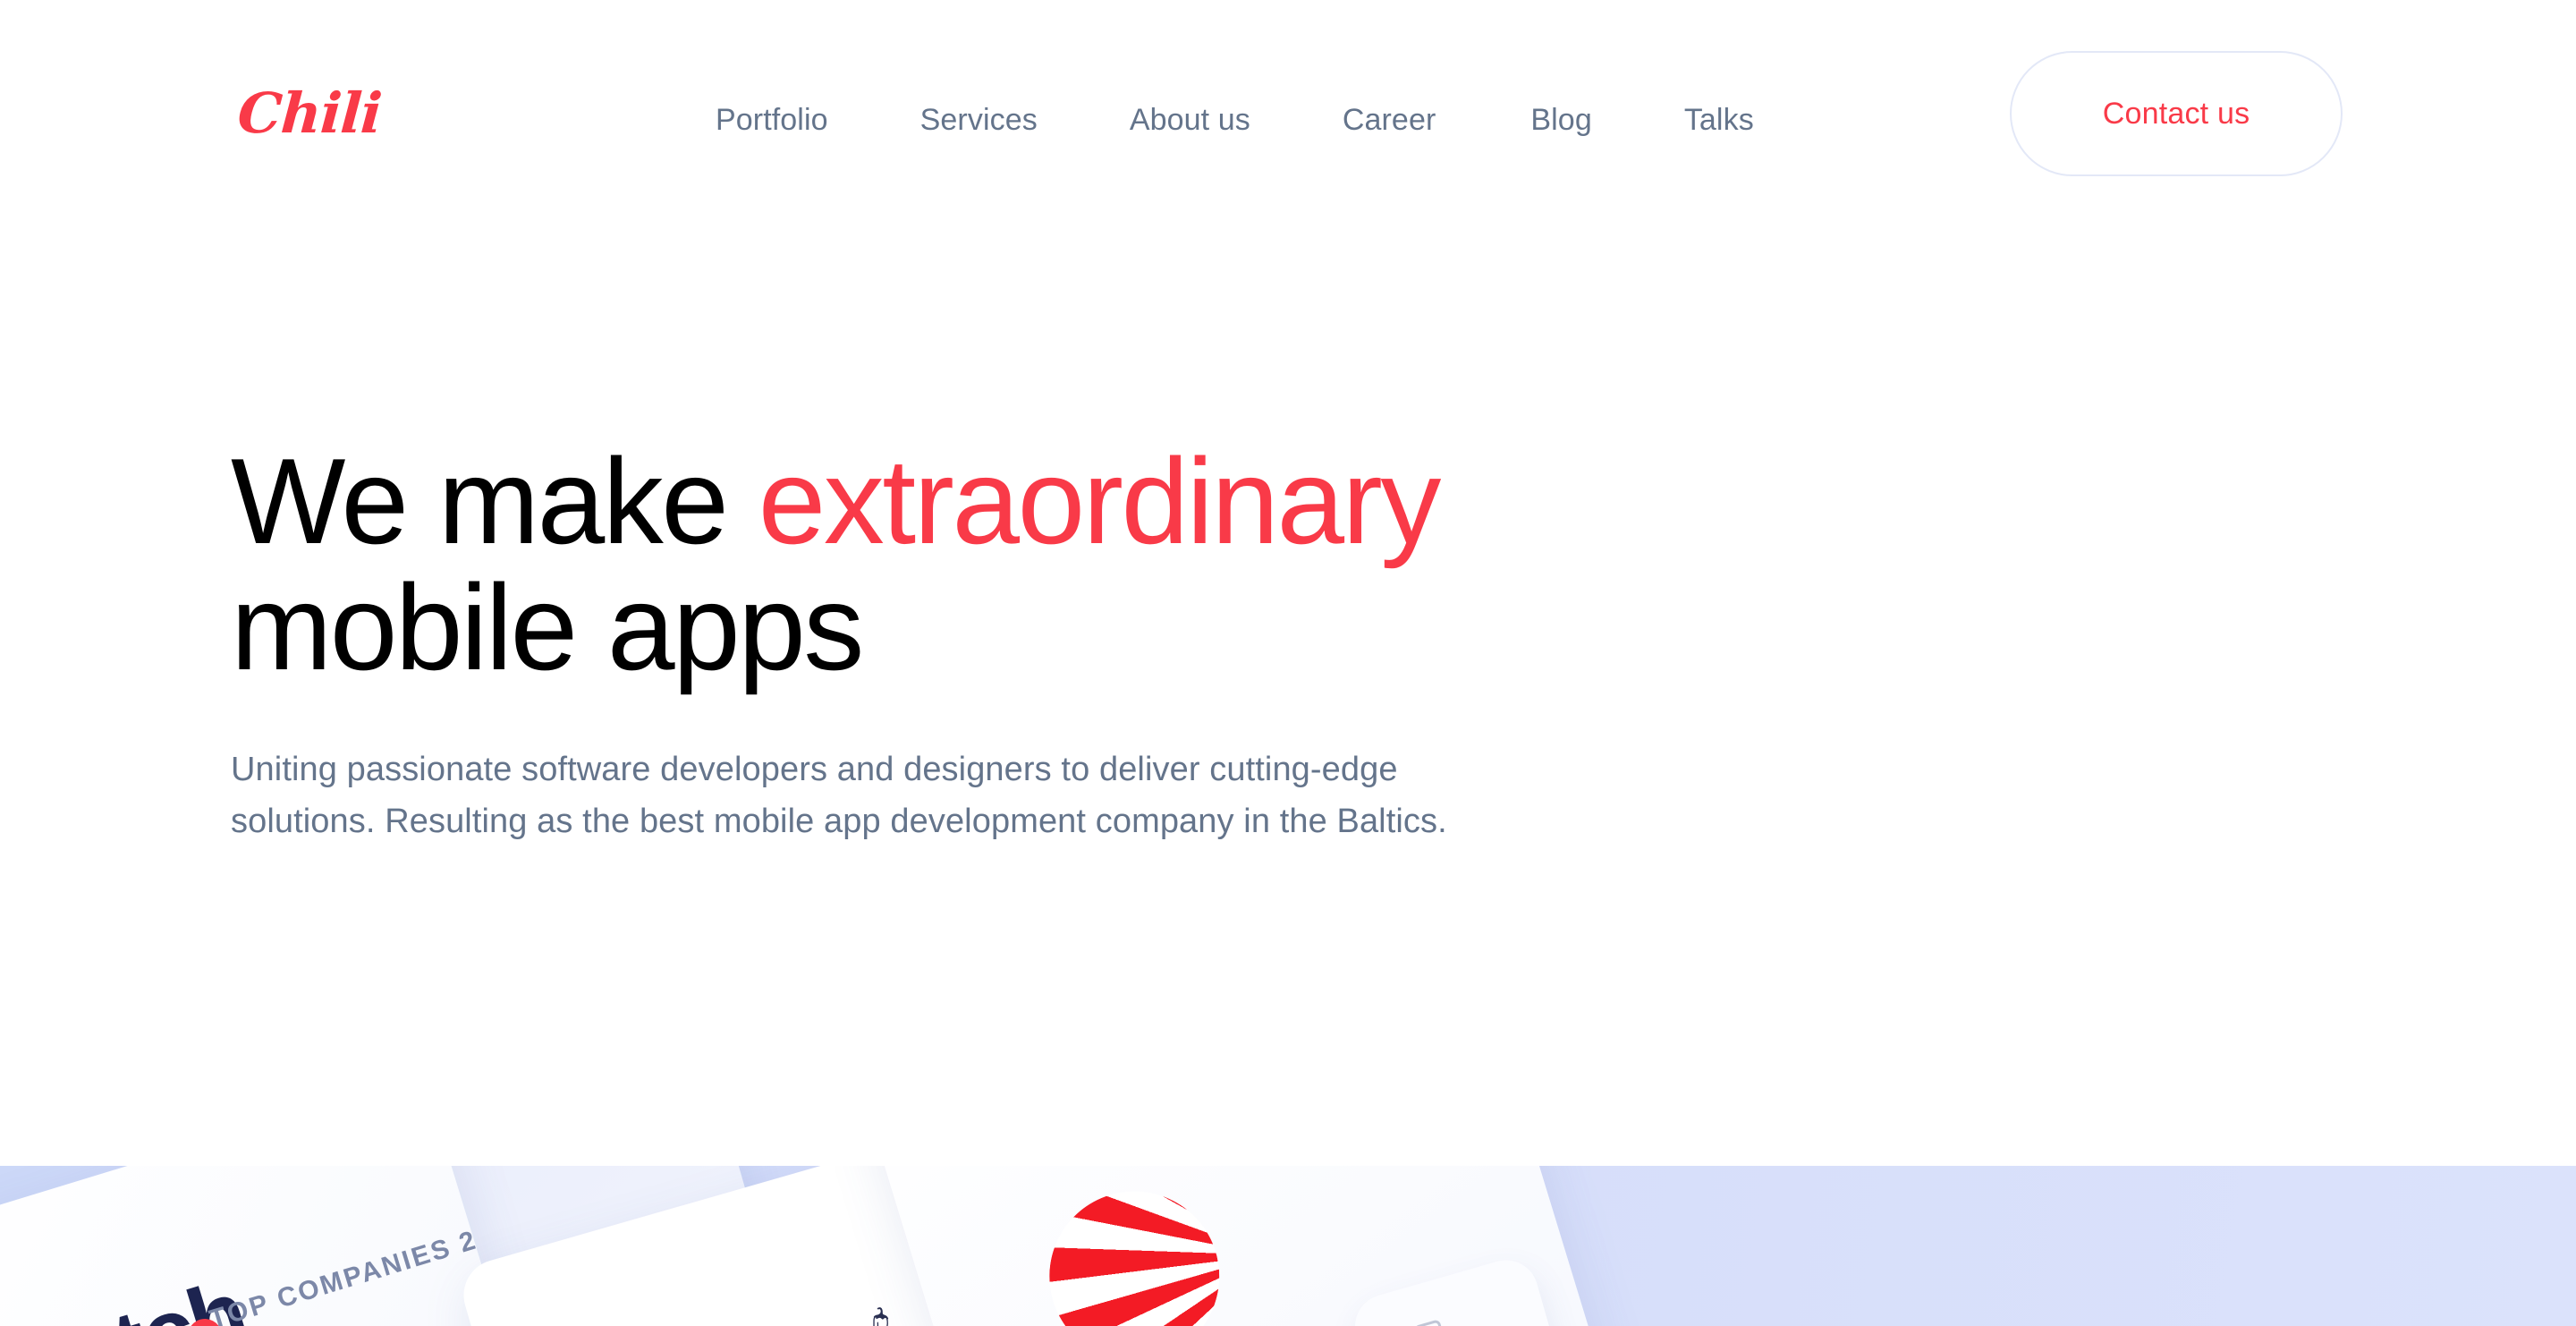 Image resolution: width=2576 pixels, height=1326 pixels. What do you see at coordinates (979, 120) in the screenshot?
I see `nav-item-services: Services` at bounding box center [979, 120].